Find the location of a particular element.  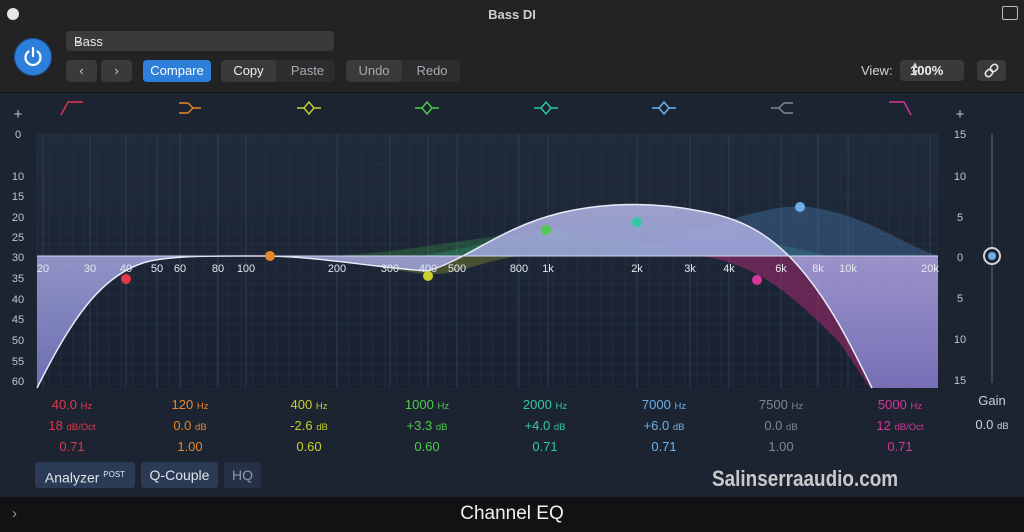

band7-q-value: 1.00 is located at coordinates (781, 446).